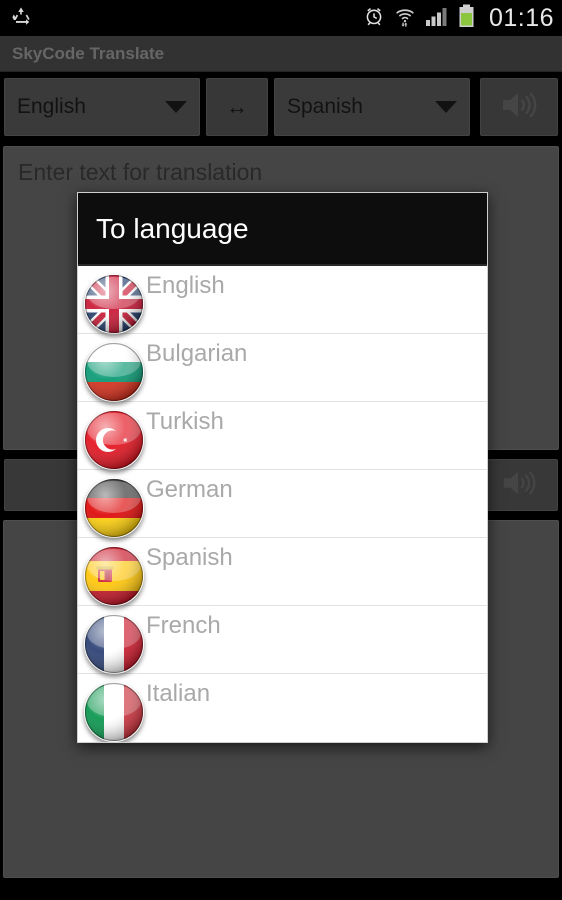 This screenshot has height=900, width=562. Describe the element at coordinates (114, 440) in the screenshot. I see `flag-turkey-icon` at that location.